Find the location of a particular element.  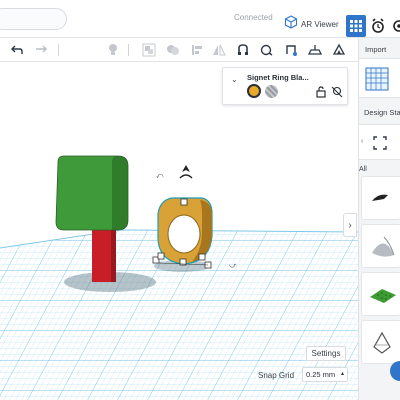

shape-item-scribble is located at coordinates (380, 198).